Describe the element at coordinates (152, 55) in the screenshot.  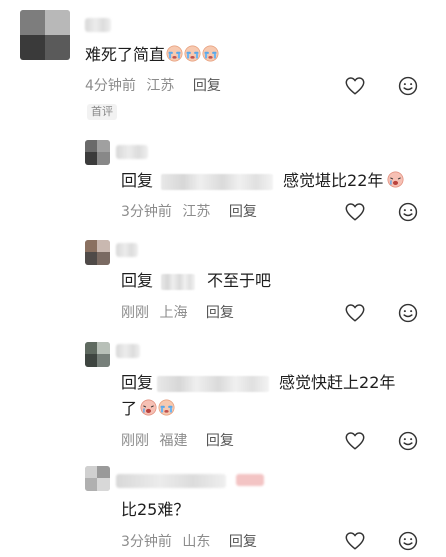
I see `comment-text: 难死了简直` at that location.